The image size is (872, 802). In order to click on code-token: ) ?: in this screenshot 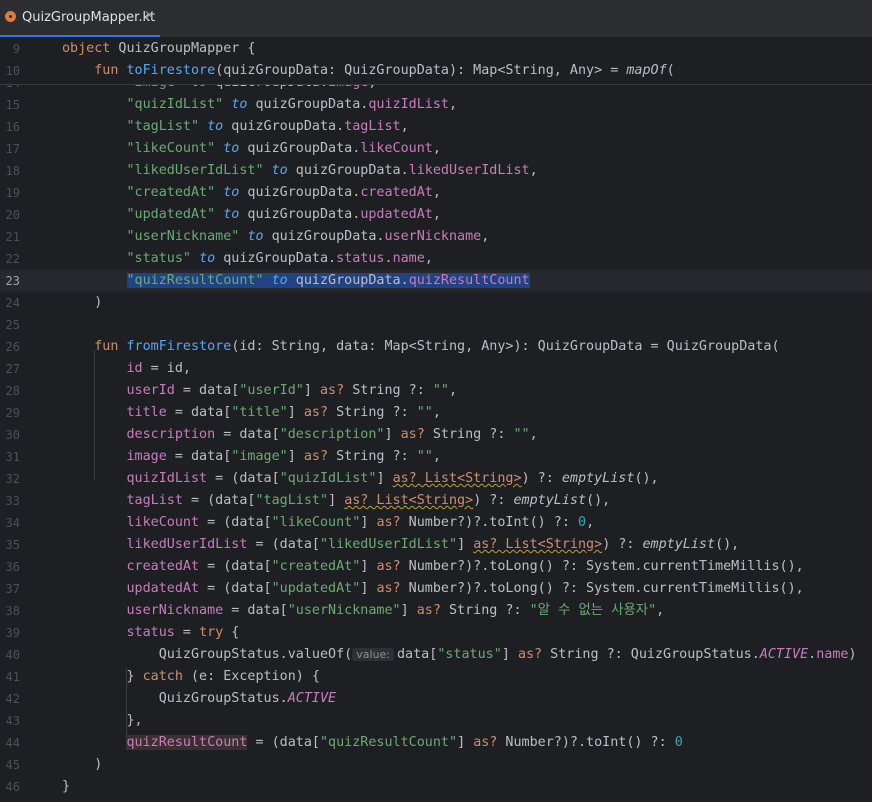, I will do `click(622, 544)`.